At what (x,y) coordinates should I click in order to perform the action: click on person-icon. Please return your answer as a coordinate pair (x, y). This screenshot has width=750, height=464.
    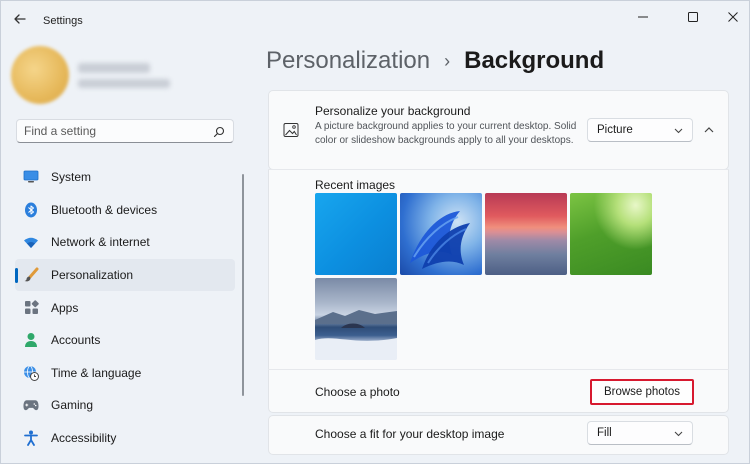
    Looking at the image, I should click on (31, 340).